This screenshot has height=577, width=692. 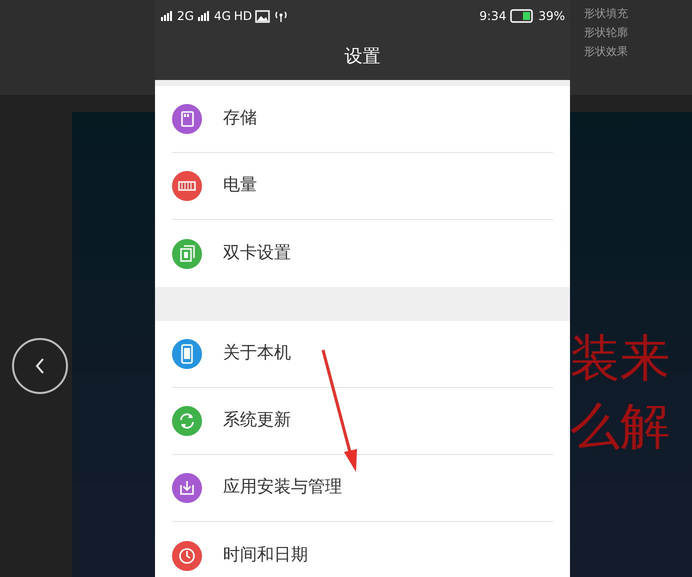 I want to click on hd-indicator: HD, so click(x=243, y=16).